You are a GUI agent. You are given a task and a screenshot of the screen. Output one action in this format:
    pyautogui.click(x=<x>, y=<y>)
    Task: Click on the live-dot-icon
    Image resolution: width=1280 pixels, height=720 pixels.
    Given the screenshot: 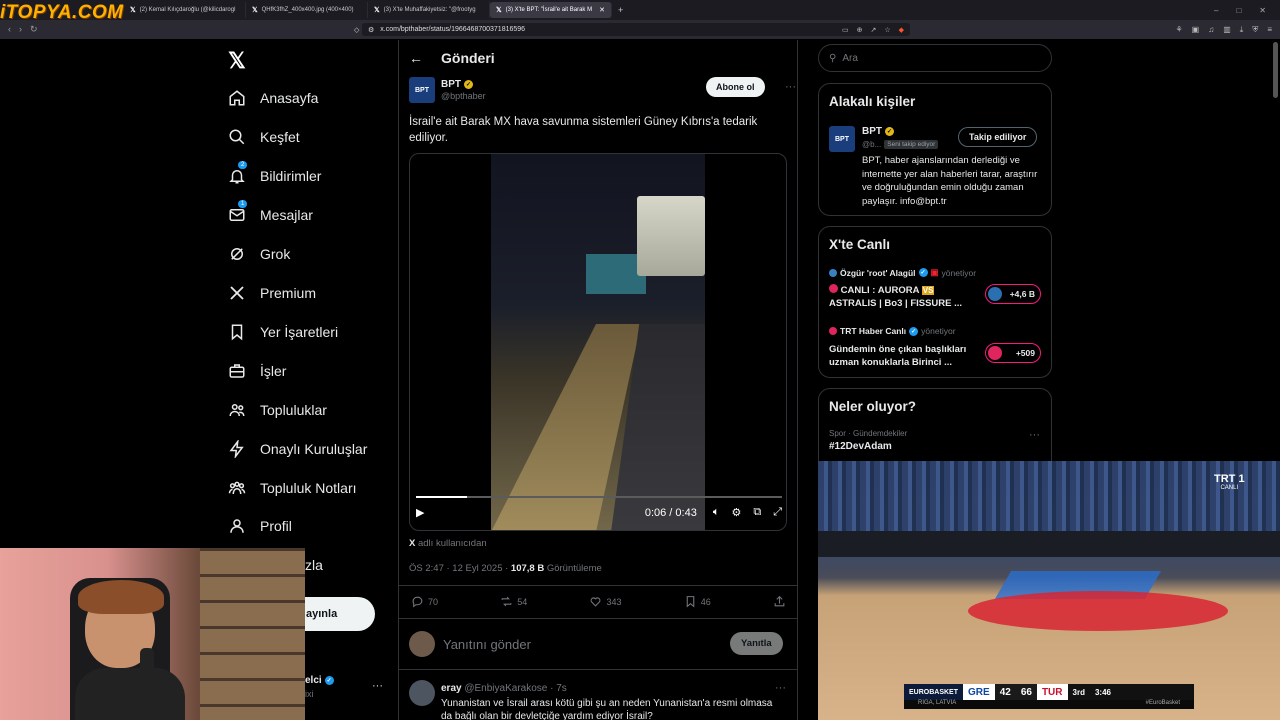 What is the action you would take?
    pyautogui.click(x=833, y=288)
    